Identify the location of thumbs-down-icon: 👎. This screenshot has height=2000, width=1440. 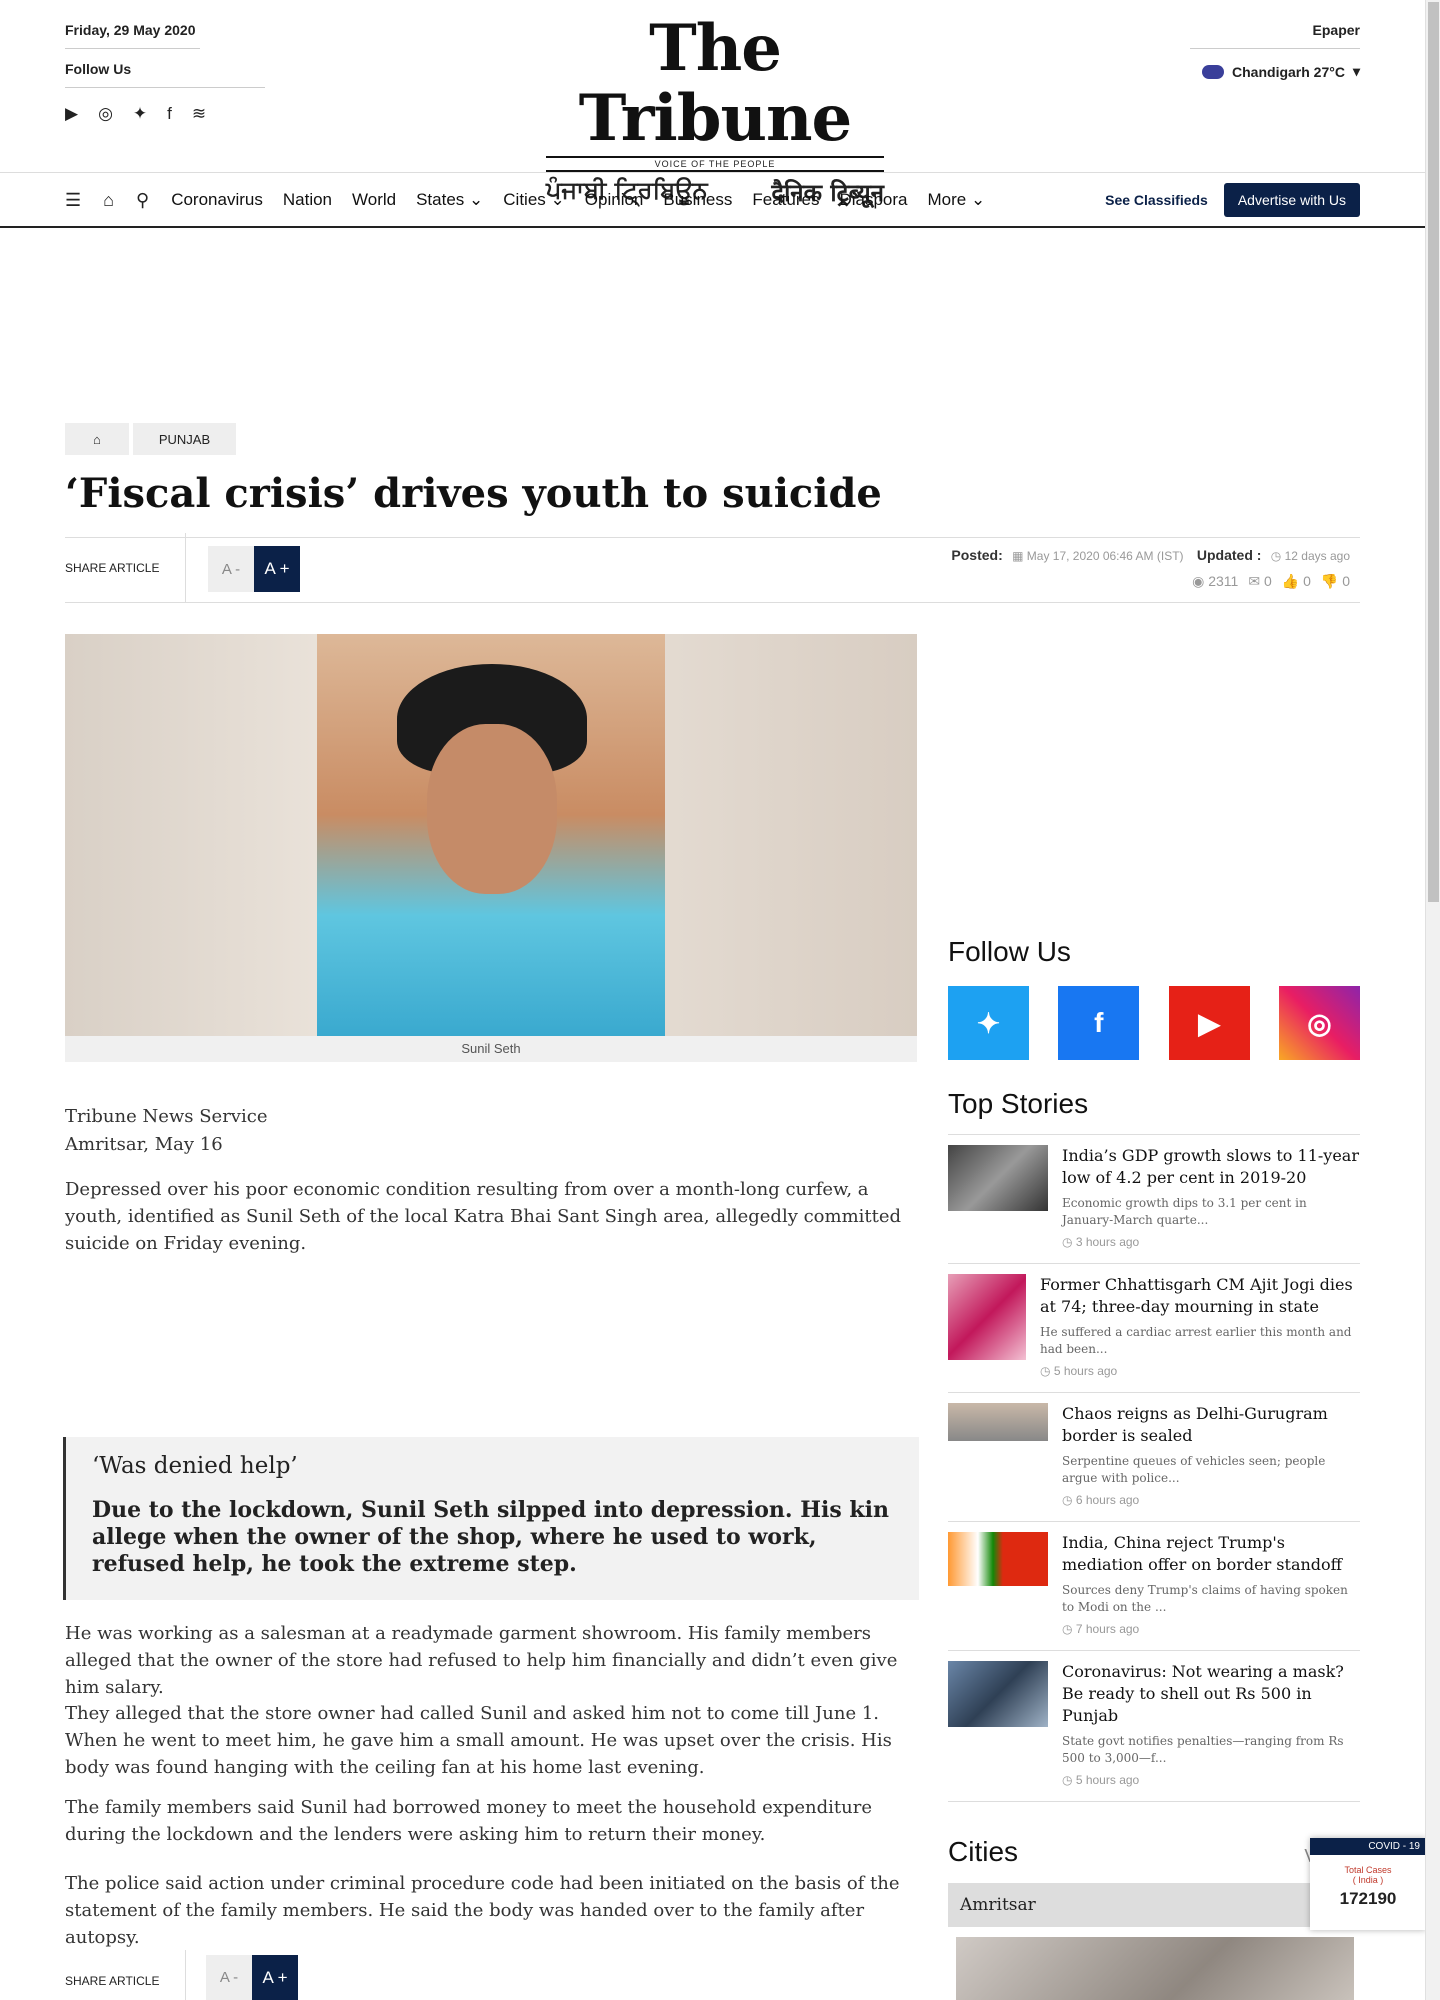
(1329, 581).